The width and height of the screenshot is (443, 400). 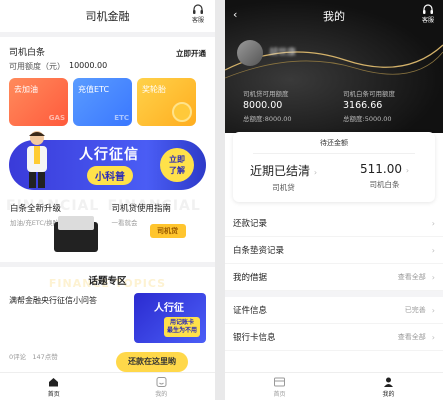 I want to click on home-icon, so click(x=54, y=382).